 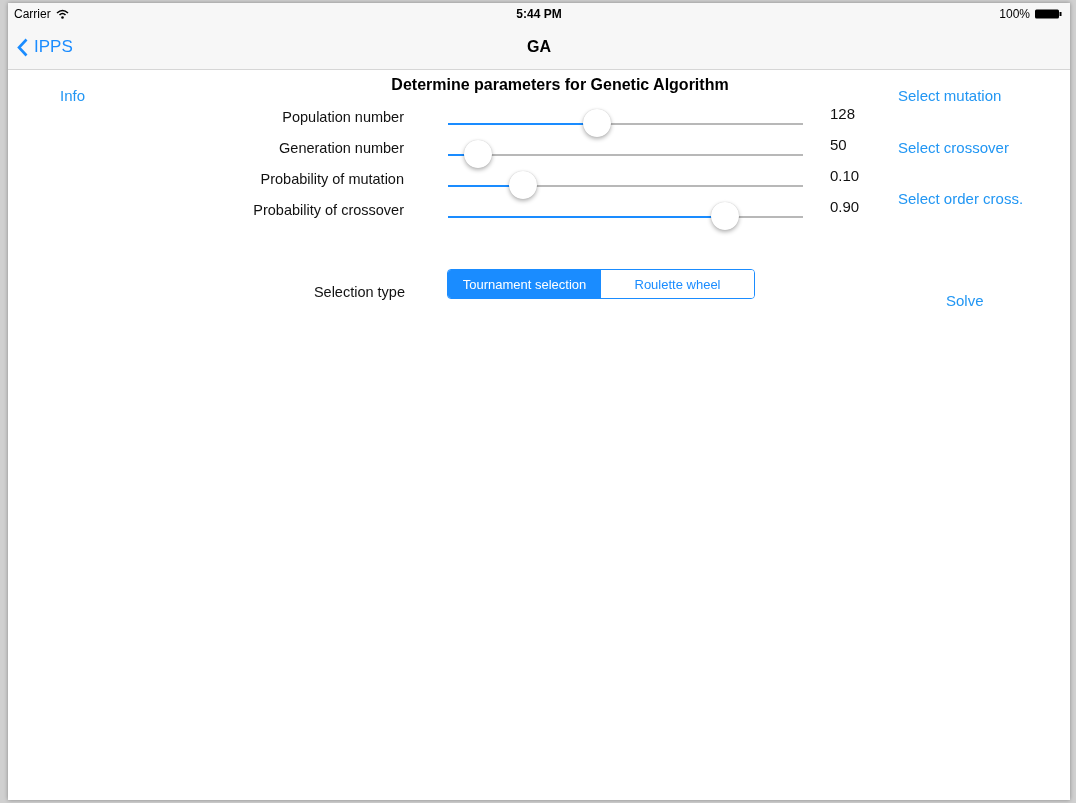 What do you see at coordinates (524, 284) in the screenshot?
I see `segment: Tournament selection` at bounding box center [524, 284].